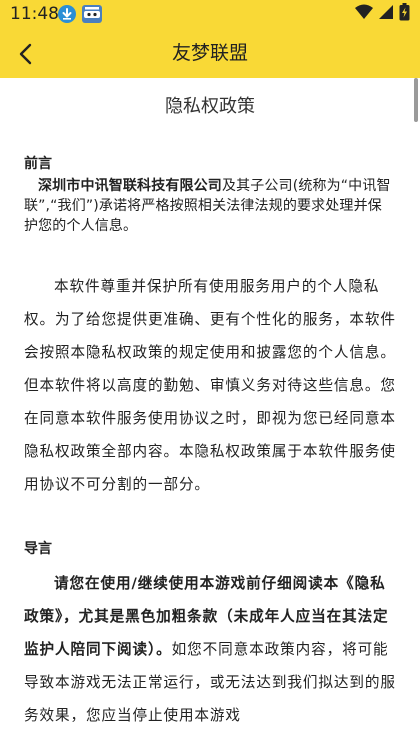 The width and height of the screenshot is (420, 747). Describe the element at coordinates (130, 186) in the screenshot. I see `company-name: 深圳市中讯智联科技有限公司` at that location.